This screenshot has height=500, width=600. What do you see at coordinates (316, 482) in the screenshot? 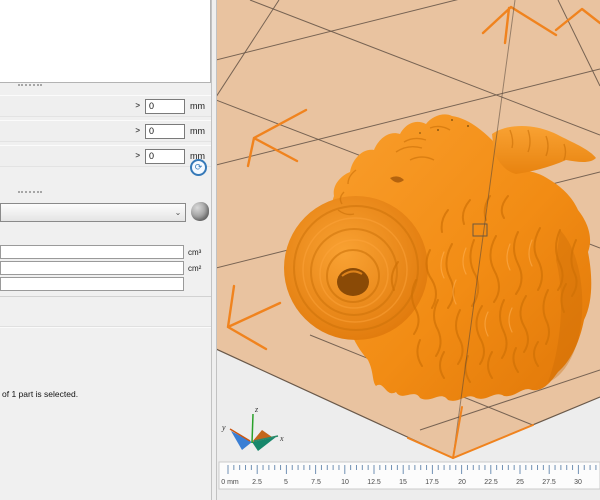
I see `ruler-label: 7.5` at bounding box center [316, 482].